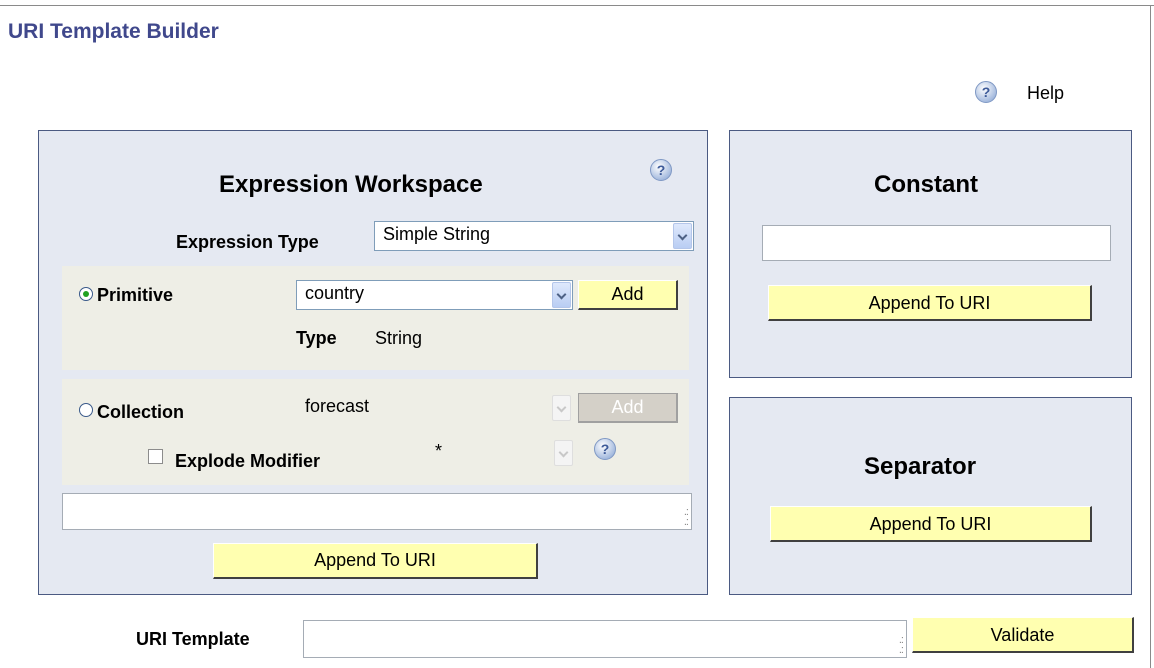  I want to click on separator-title: Separator, so click(920, 466).